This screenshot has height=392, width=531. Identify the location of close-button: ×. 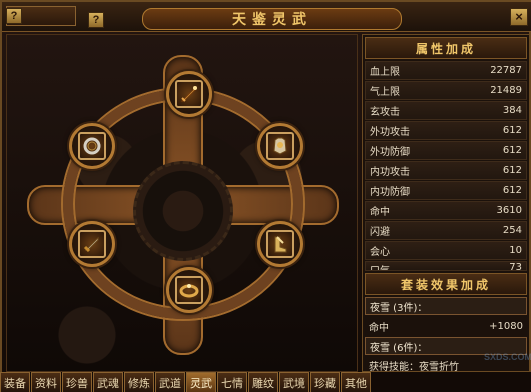
(519, 17).